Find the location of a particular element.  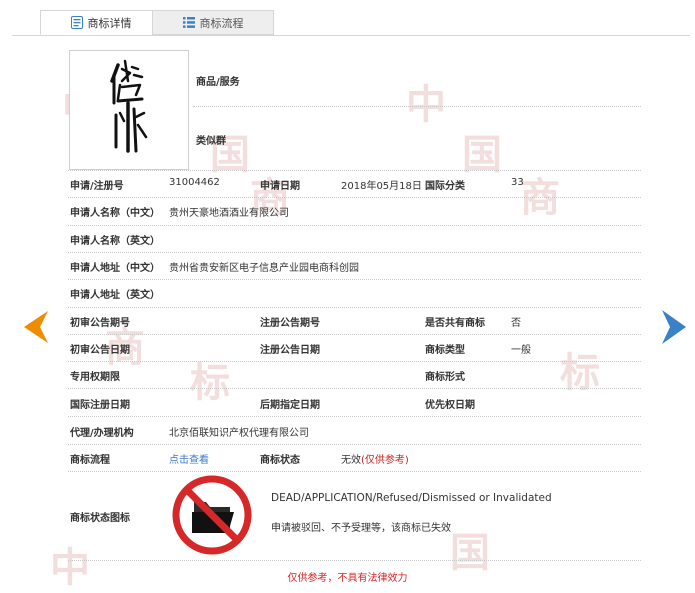

address-en-label: 申请人地址（英文） is located at coordinates (115, 295).